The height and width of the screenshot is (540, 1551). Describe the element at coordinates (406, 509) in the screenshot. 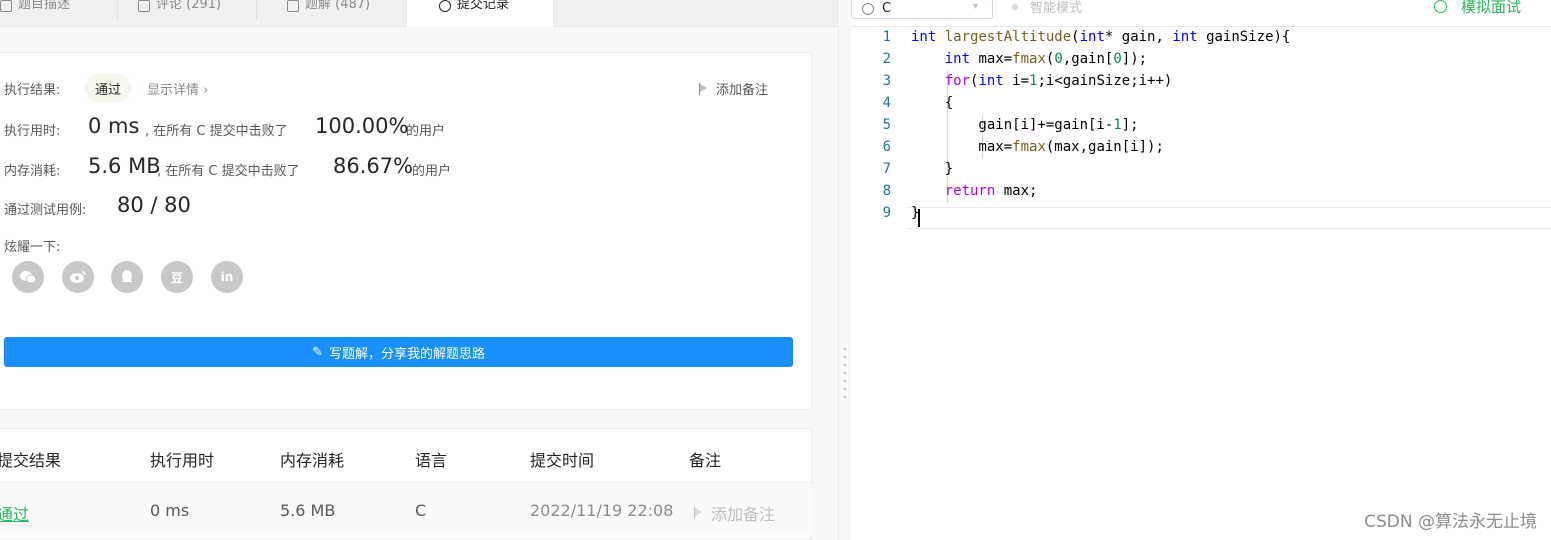

I see `table-row` at that location.